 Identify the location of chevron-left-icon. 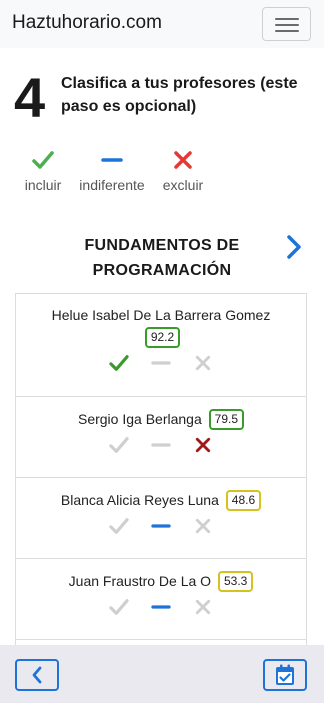
(37, 675).